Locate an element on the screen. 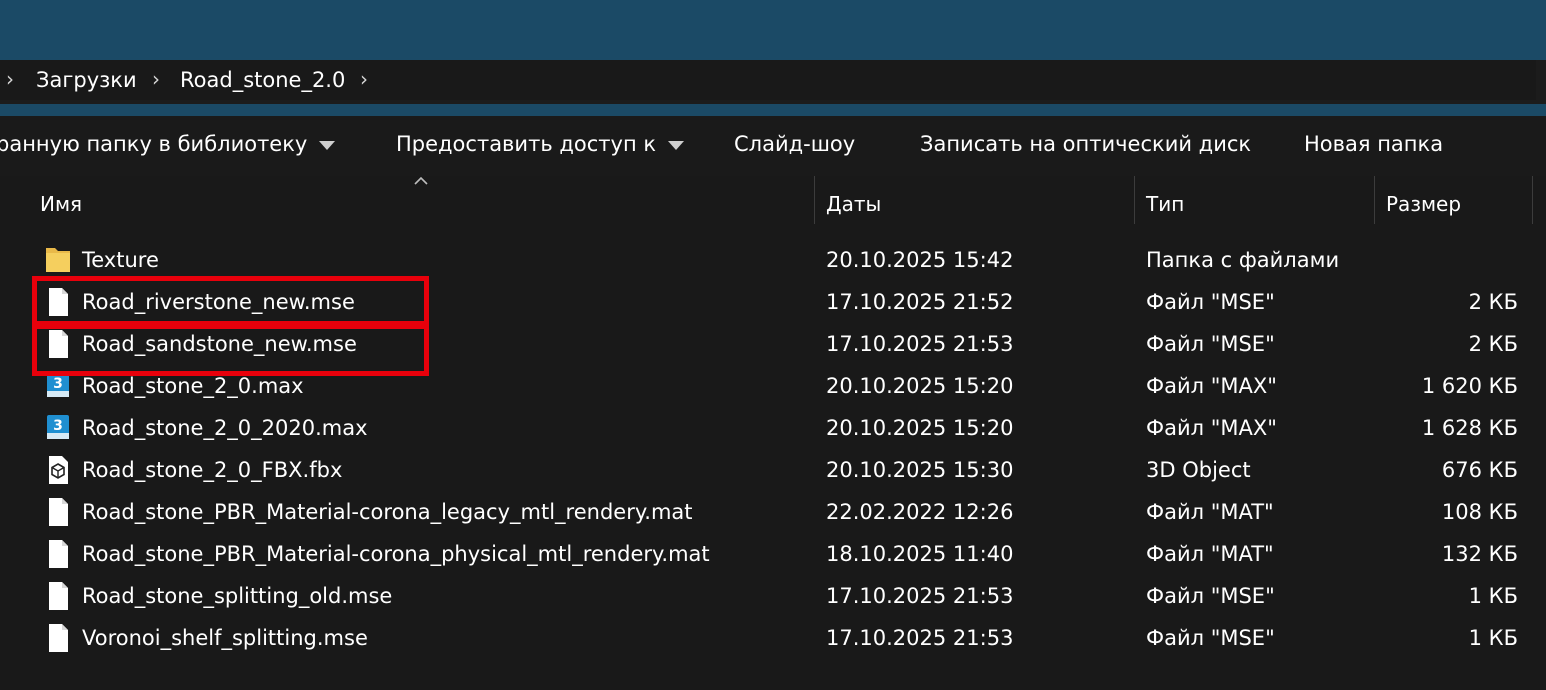 The width and height of the screenshot is (1546, 690). file-date: 20.10.2025 15:30 is located at coordinates (920, 470).